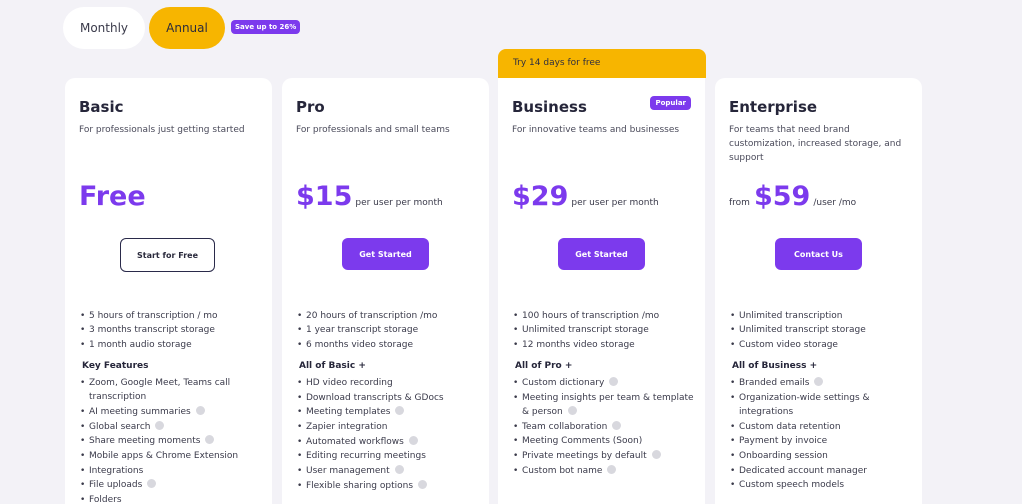  What do you see at coordinates (171, 412) in the screenshot?
I see `feature-item: AI meeting summaries` at bounding box center [171, 412].